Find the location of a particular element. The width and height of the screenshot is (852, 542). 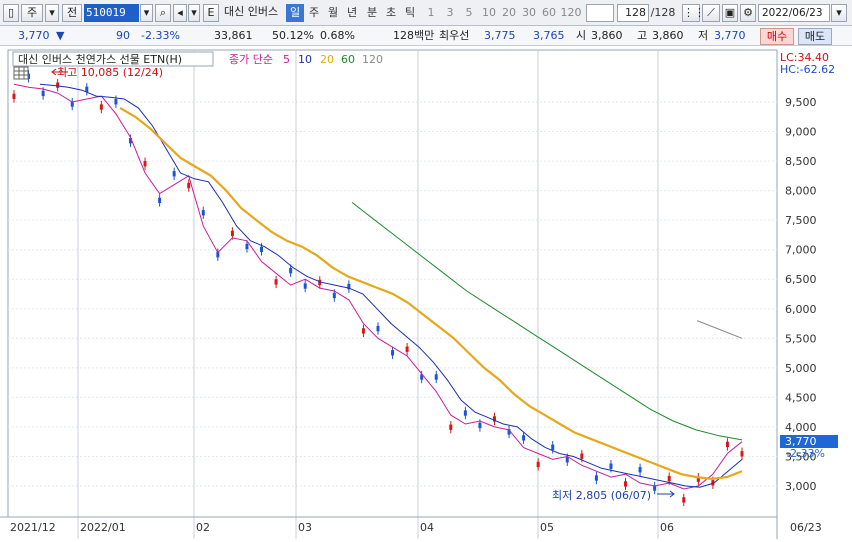

code-dropdown-icon: ▾ is located at coordinates (146, 13).